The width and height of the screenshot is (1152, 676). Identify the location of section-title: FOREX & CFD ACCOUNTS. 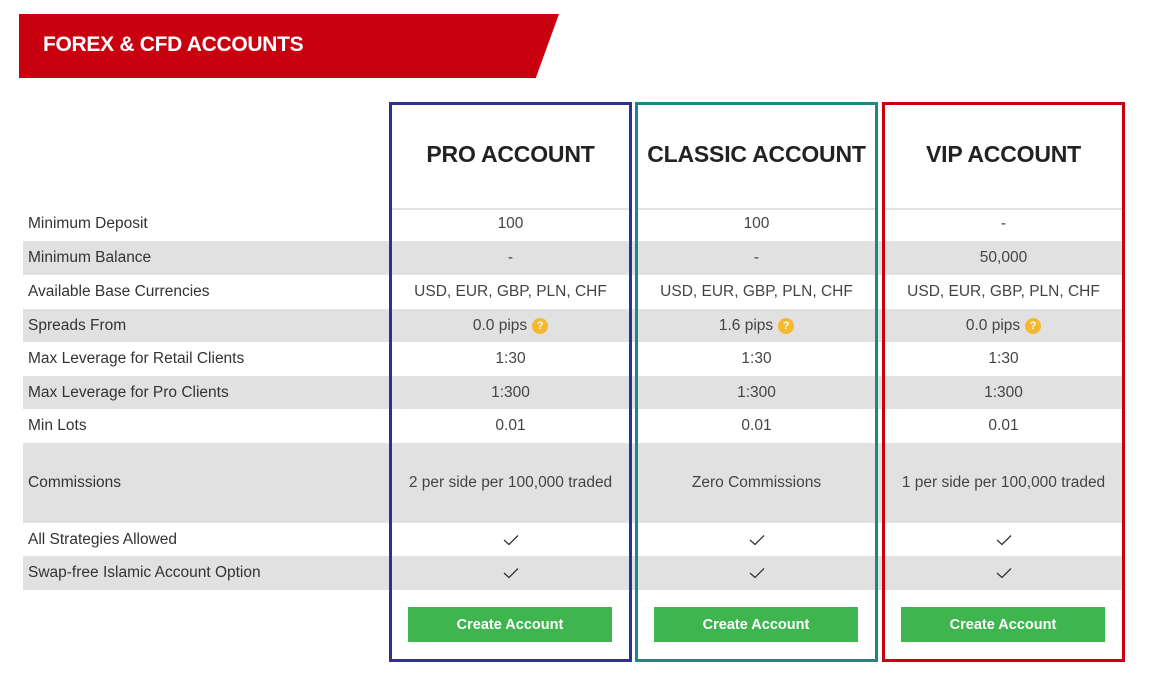
(173, 44).